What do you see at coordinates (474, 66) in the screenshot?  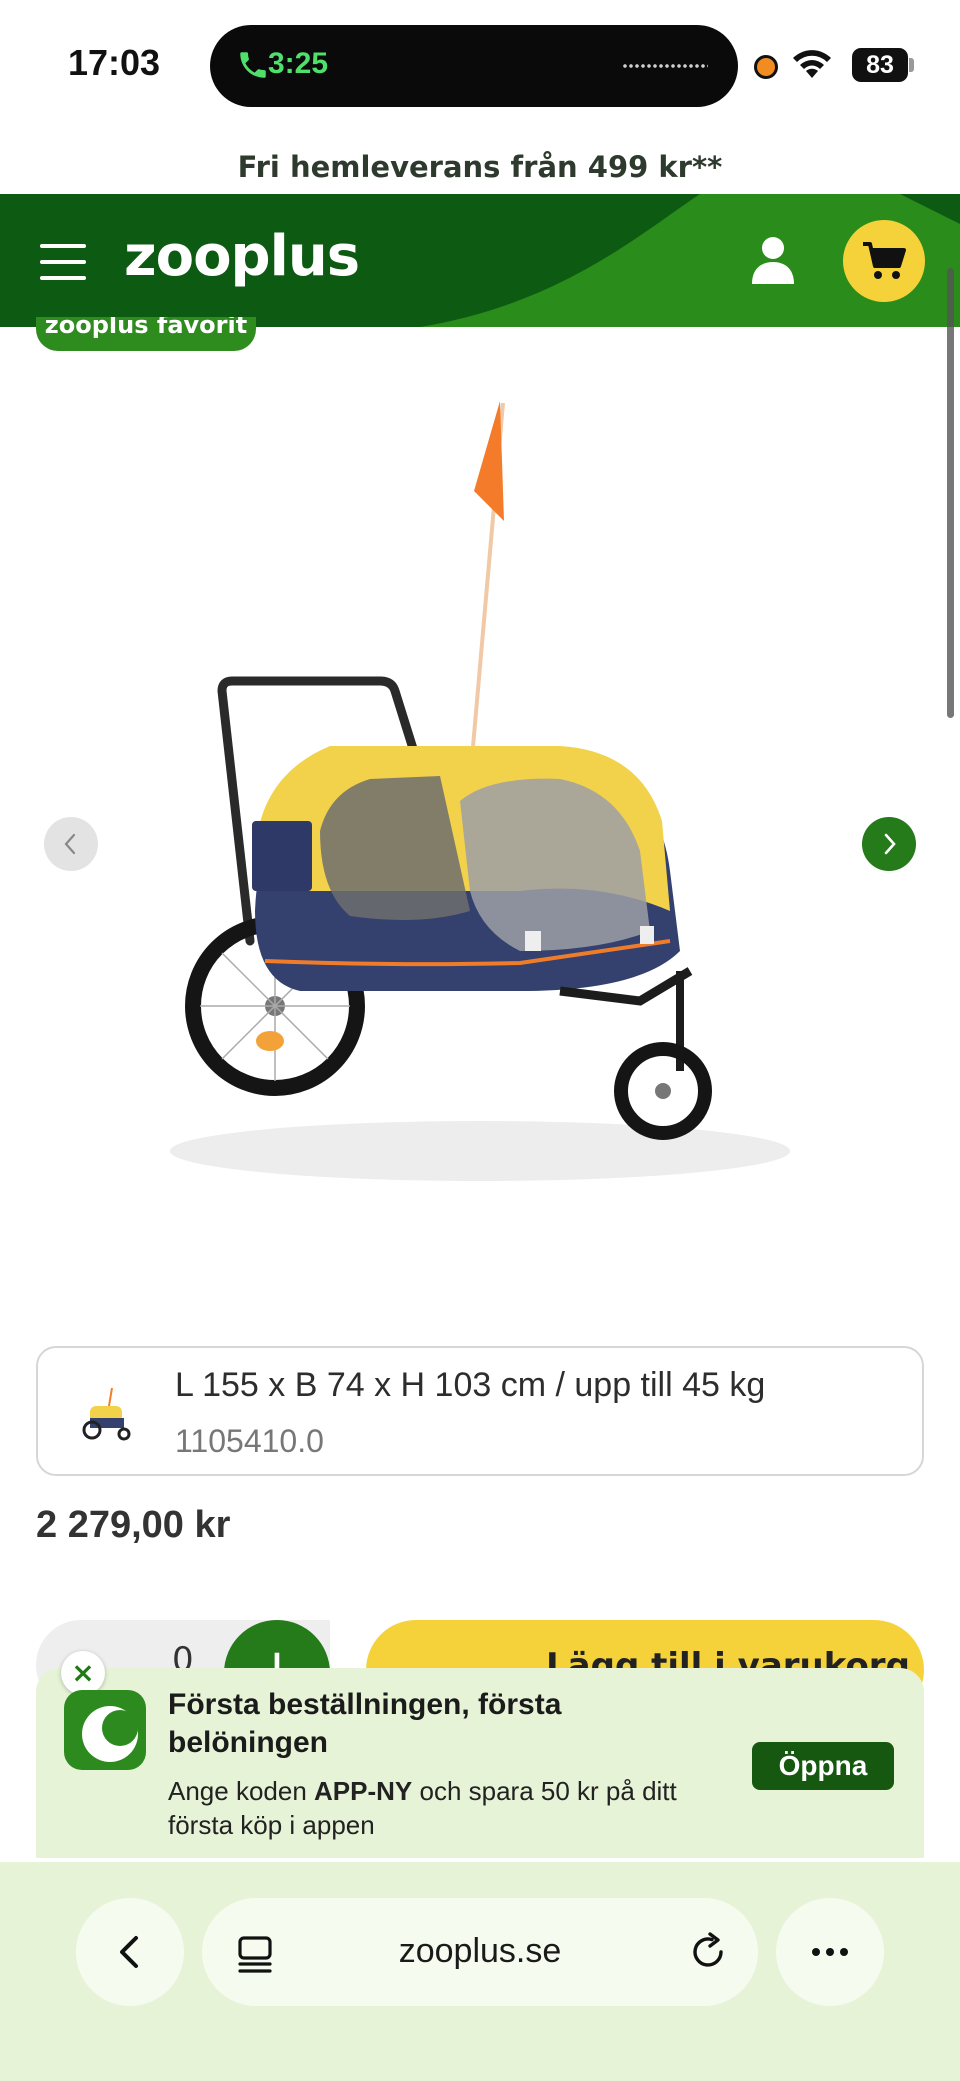 I see `dynamic-island-call: 3:25` at bounding box center [474, 66].